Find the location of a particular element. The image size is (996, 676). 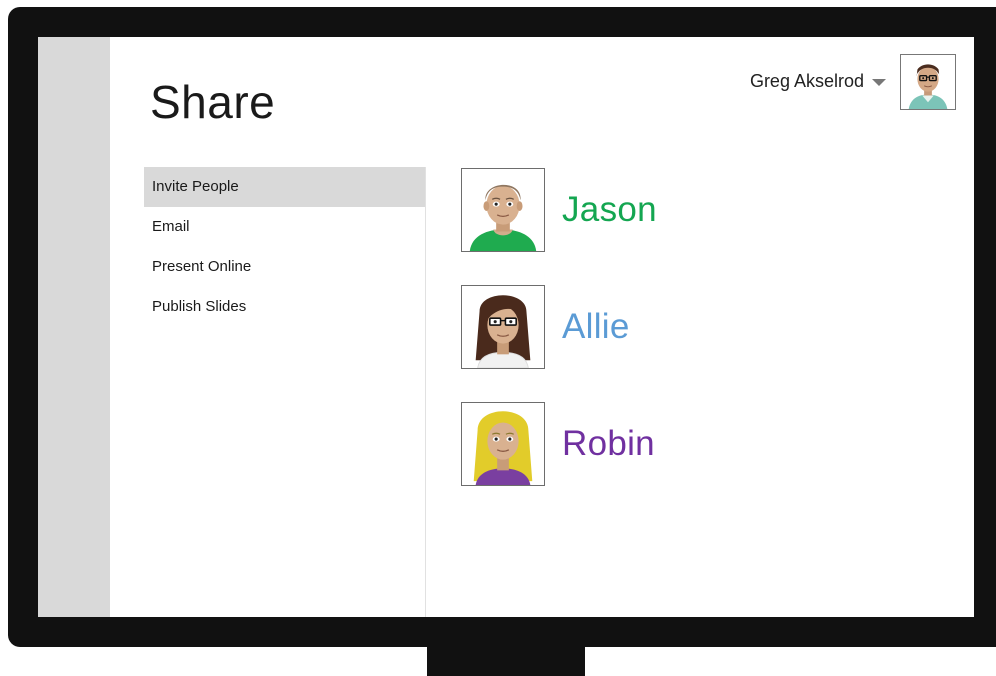

person-allie: Allie is located at coordinates (545, 327).